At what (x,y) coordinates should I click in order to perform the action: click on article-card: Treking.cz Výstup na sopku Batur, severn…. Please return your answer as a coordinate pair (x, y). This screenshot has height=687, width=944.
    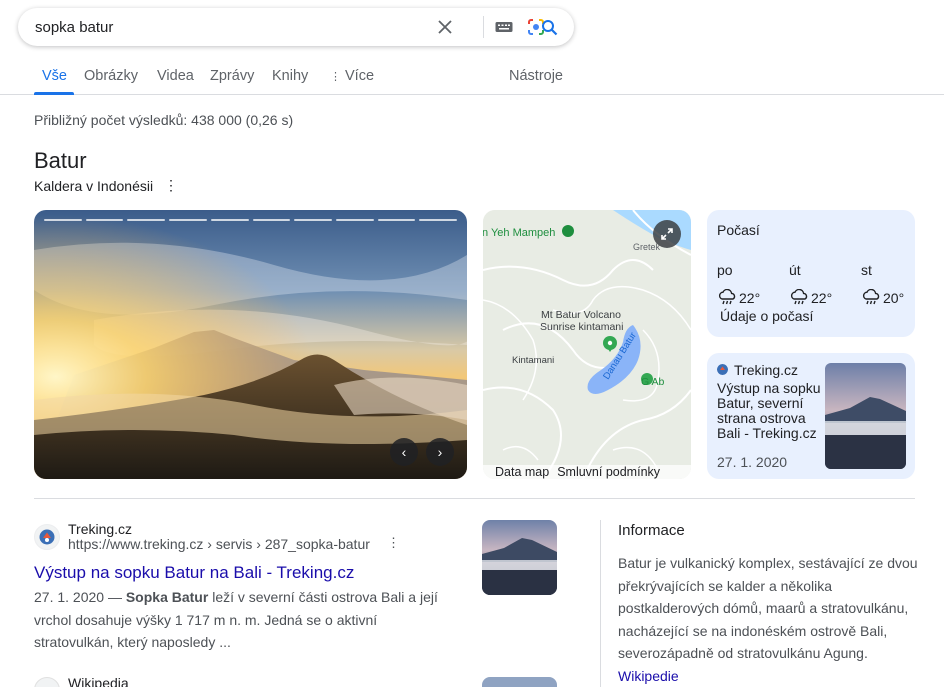
    Looking at the image, I should click on (811, 416).